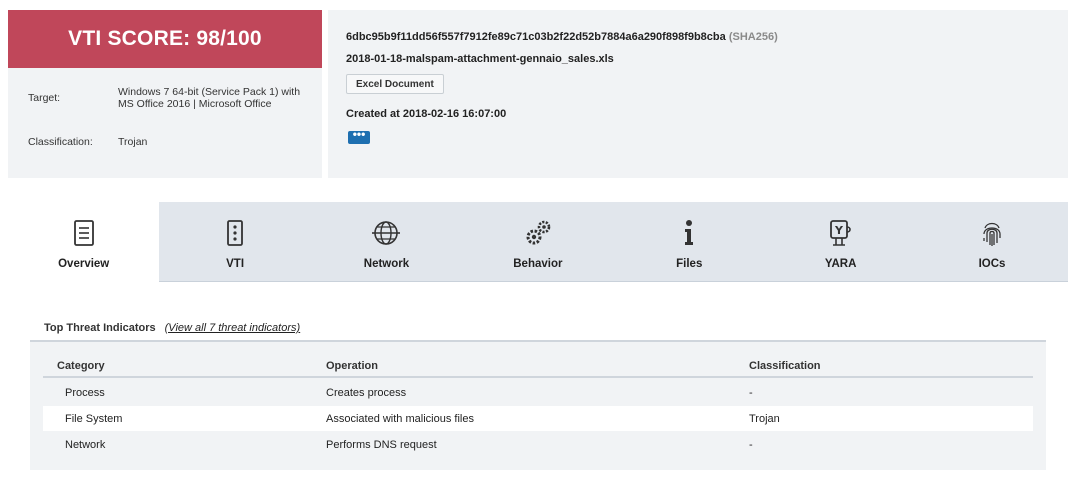  What do you see at coordinates (235, 264) in the screenshot?
I see `tab-label: VTI` at bounding box center [235, 264].